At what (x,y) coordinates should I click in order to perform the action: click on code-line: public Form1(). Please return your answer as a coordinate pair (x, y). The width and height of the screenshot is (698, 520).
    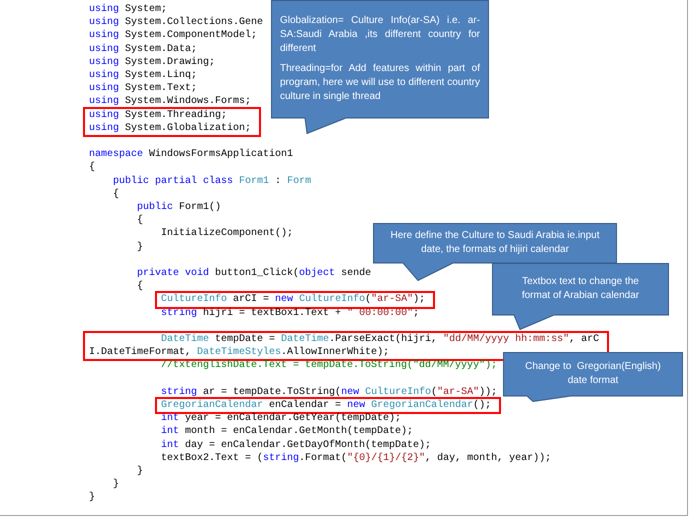
    Looking at the image, I should click on (179, 207).